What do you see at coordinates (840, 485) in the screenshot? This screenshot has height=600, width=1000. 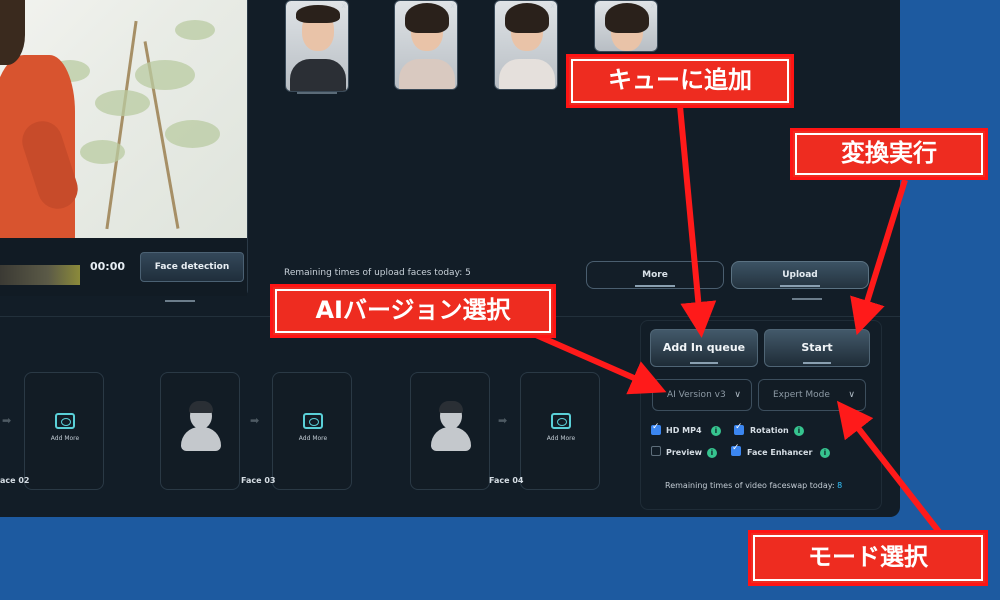 I see `video-remaining-count: 8` at bounding box center [840, 485].